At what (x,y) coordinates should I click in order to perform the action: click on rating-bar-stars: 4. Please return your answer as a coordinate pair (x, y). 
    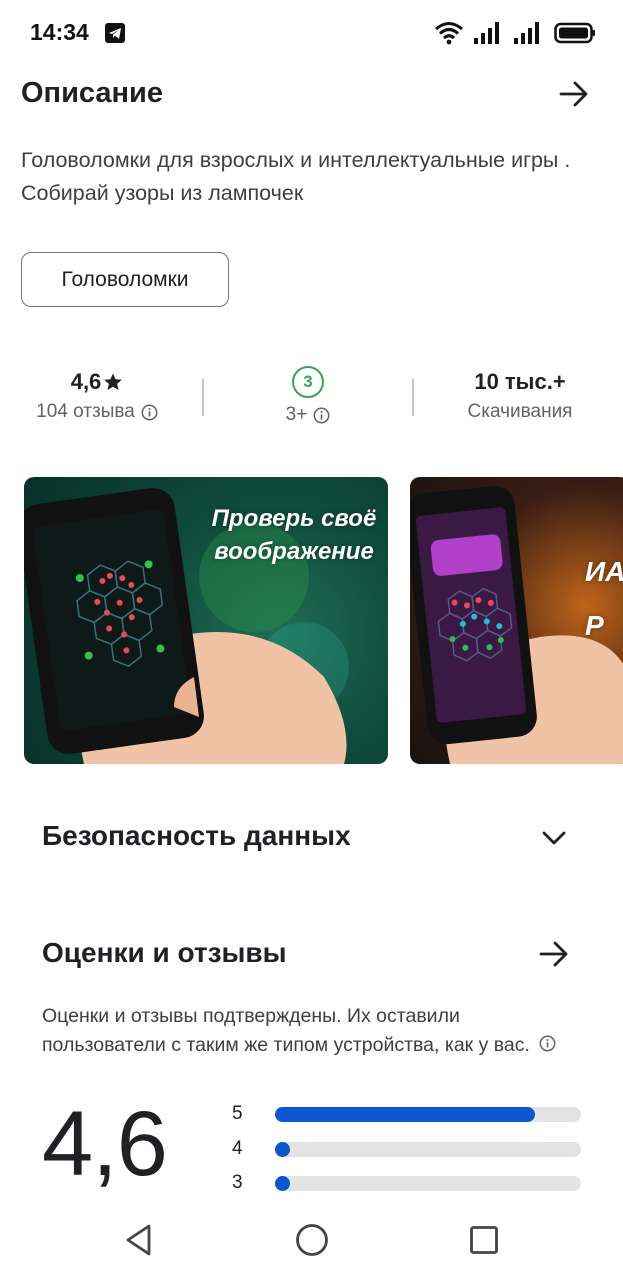
    Looking at the image, I should click on (237, 1148).